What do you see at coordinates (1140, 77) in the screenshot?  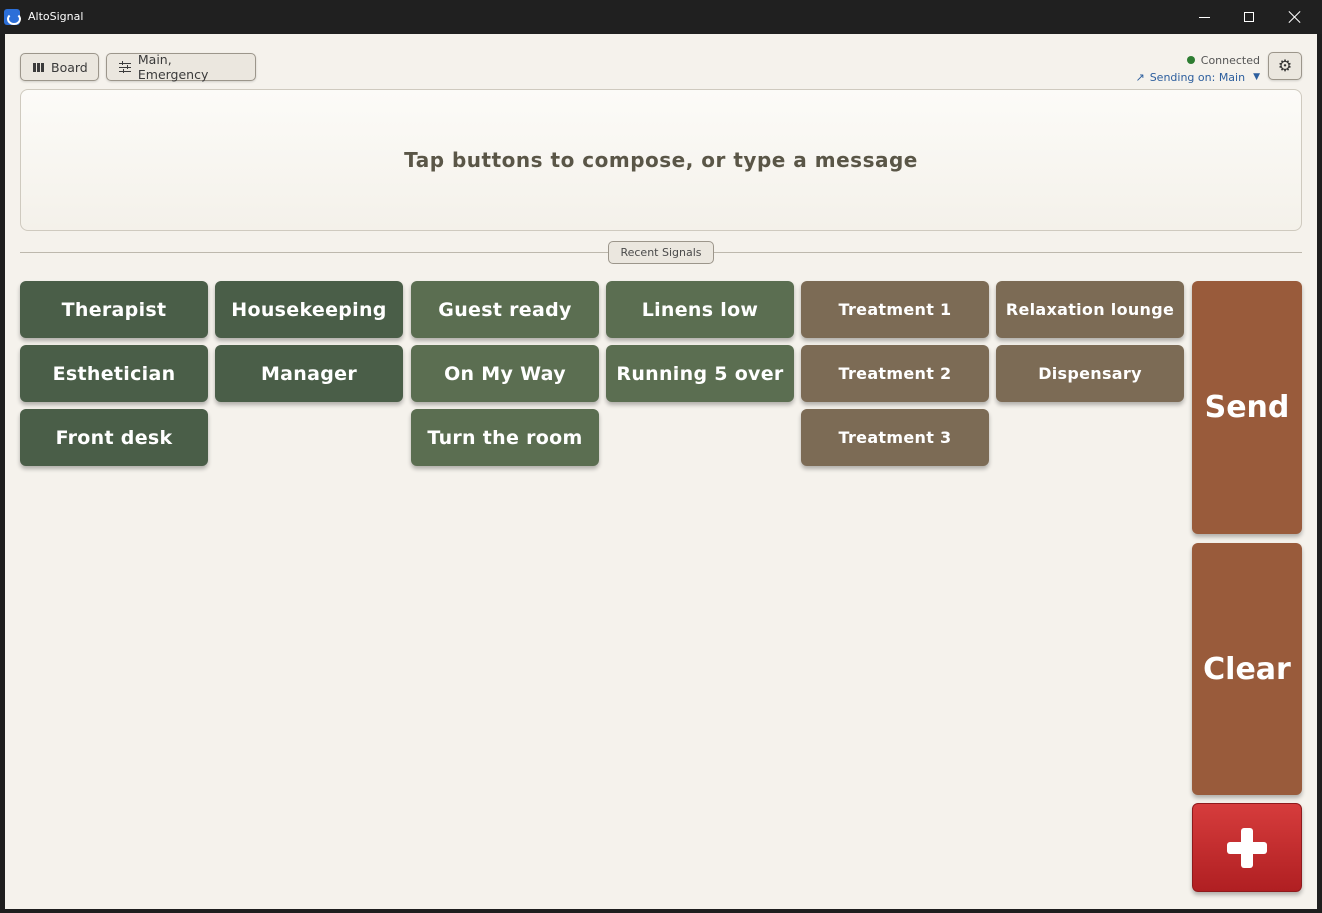 I see `arrow-up-right-icon: ↗` at bounding box center [1140, 77].